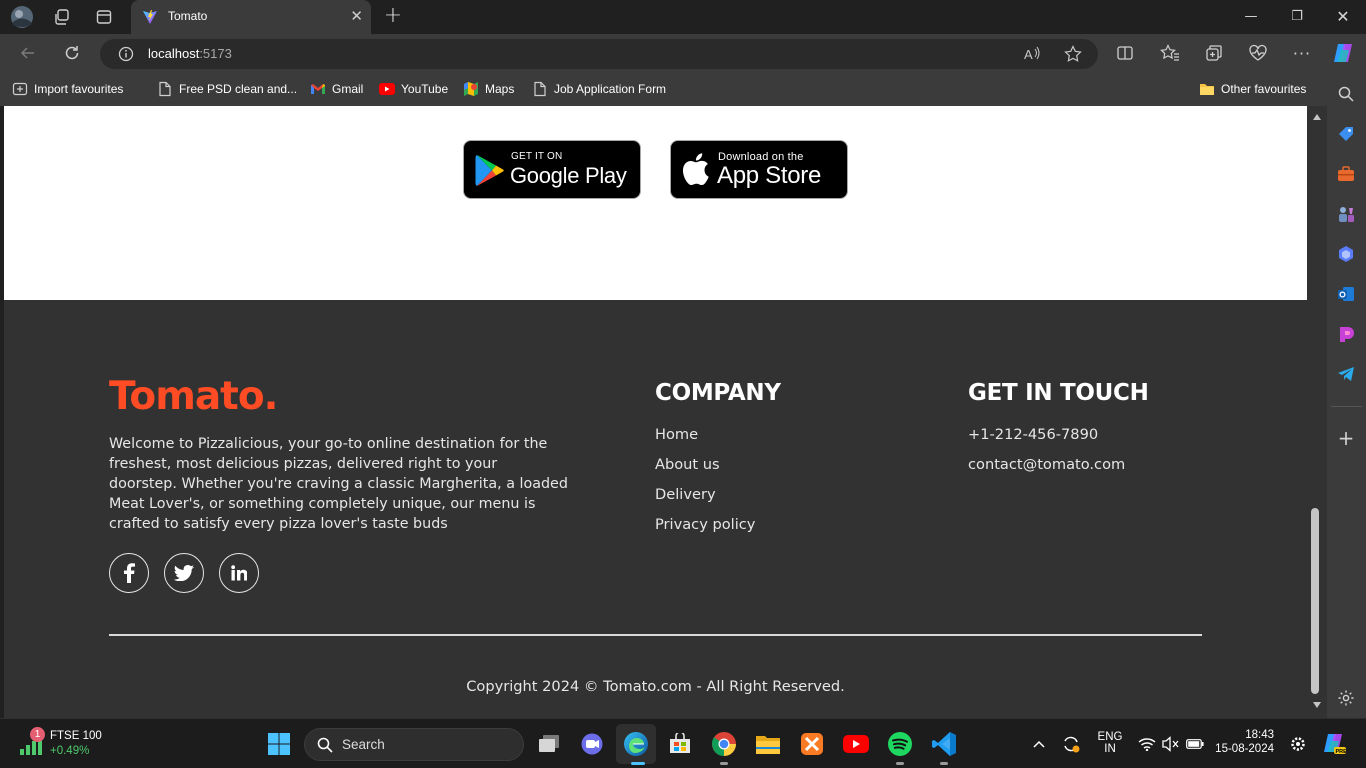 Image resolution: width=1366 pixels, height=768 pixels. I want to click on teams-chat-icon, so click(592, 744).